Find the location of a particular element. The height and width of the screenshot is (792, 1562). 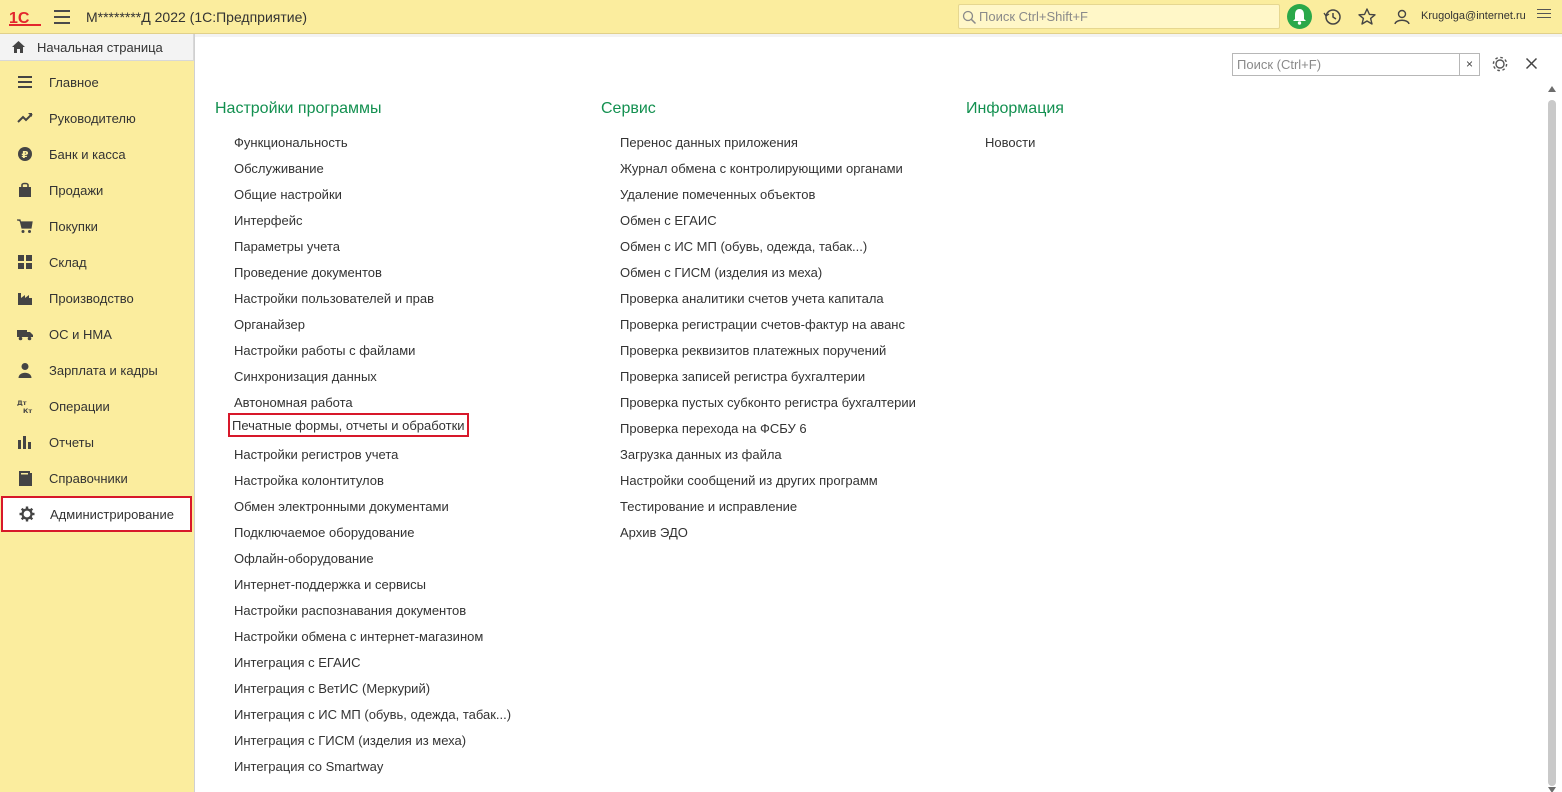

sidebar-item-label: Покупки is located at coordinates (73, 226).